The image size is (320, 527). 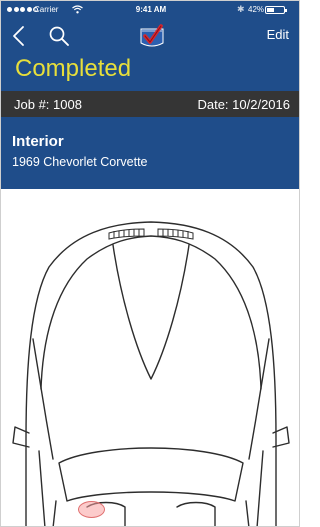 I want to click on search-icon, so click(x=59, y=36).